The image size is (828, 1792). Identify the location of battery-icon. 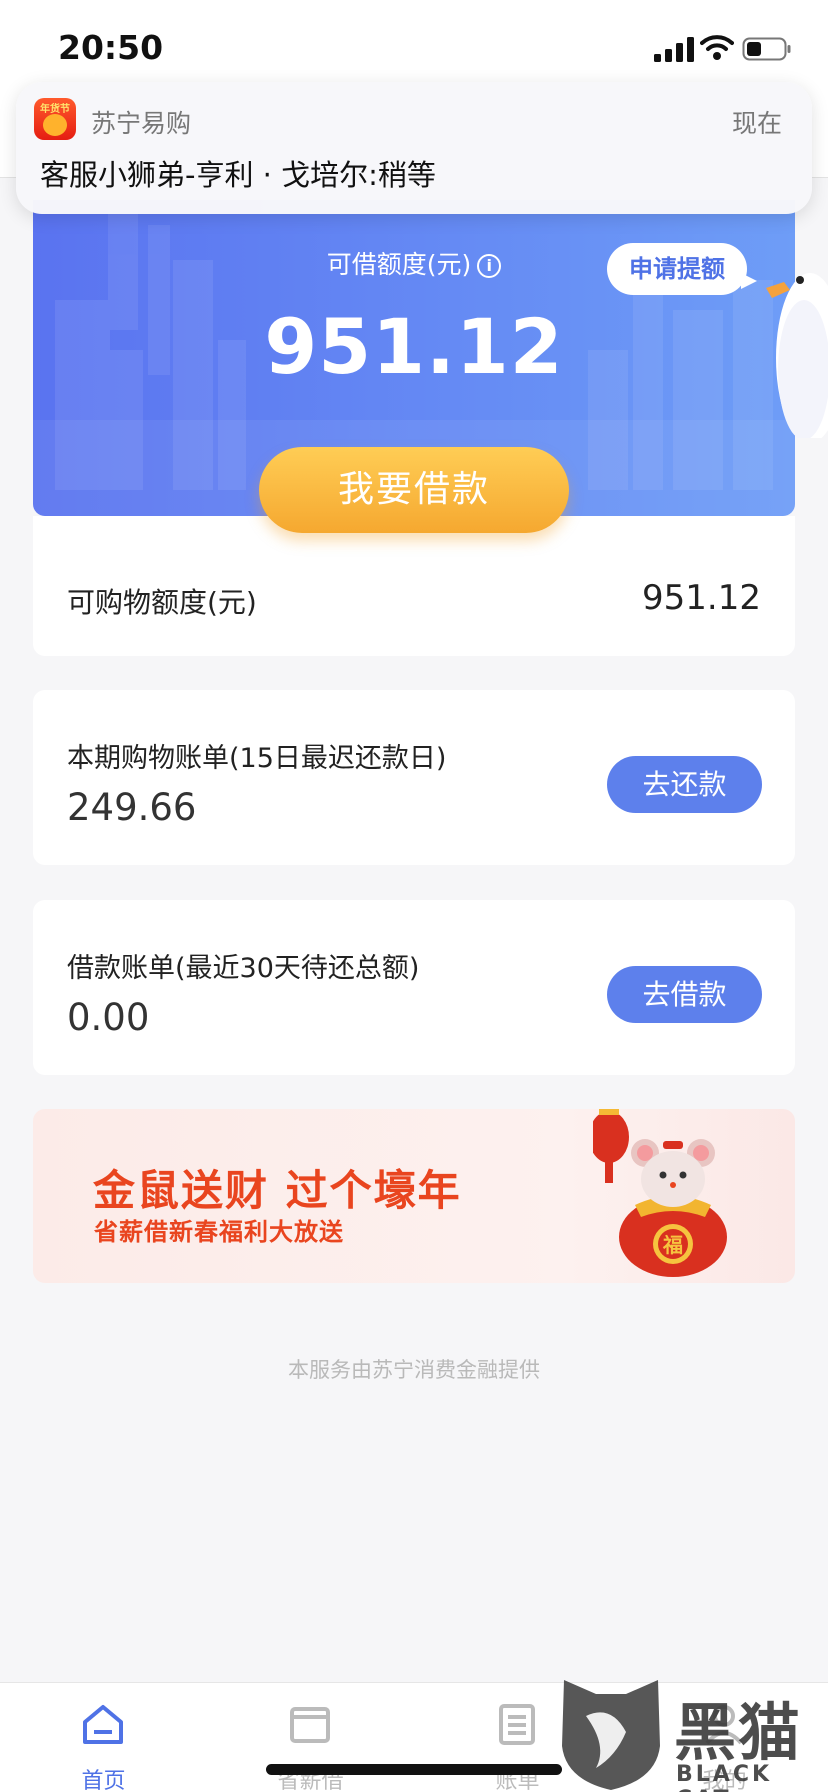
(766, 49).